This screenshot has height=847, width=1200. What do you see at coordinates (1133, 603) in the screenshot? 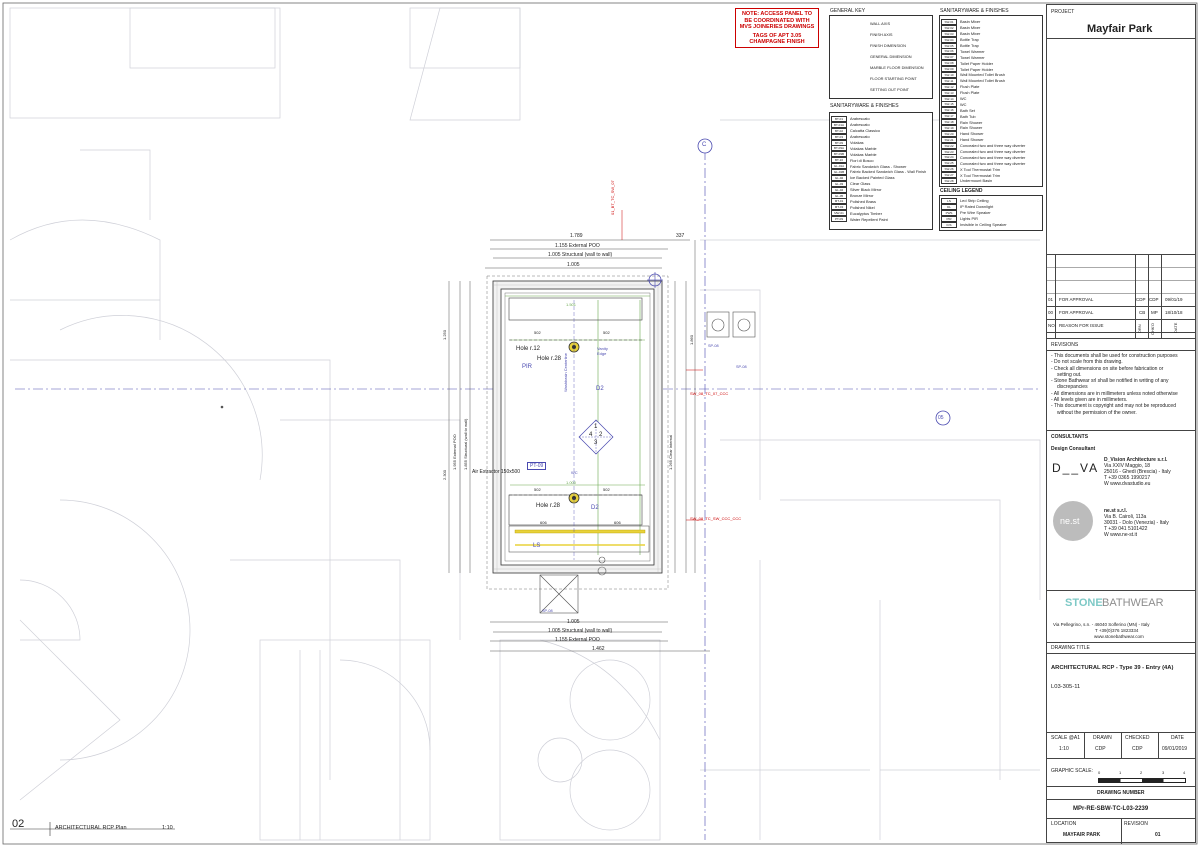
I see `stone-logo-b: BATHWEAR` at bounding box center [1133, 603].